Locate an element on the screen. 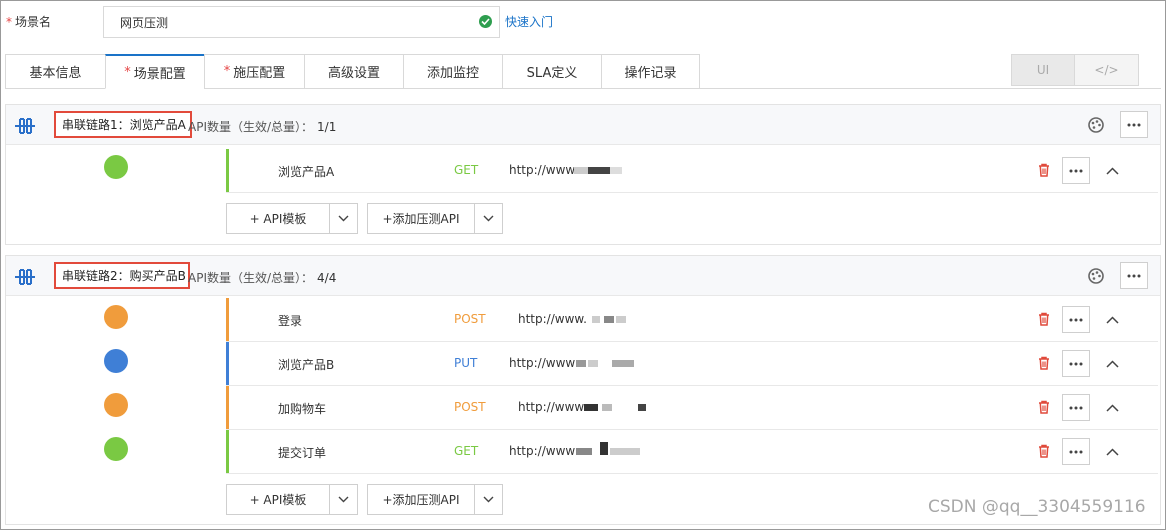  config-tabs: 基本信息 * 场景配置 * 施压配置 高级设置 添加监控 SLA定义 操作记录 is located at coordinates (352, 71).